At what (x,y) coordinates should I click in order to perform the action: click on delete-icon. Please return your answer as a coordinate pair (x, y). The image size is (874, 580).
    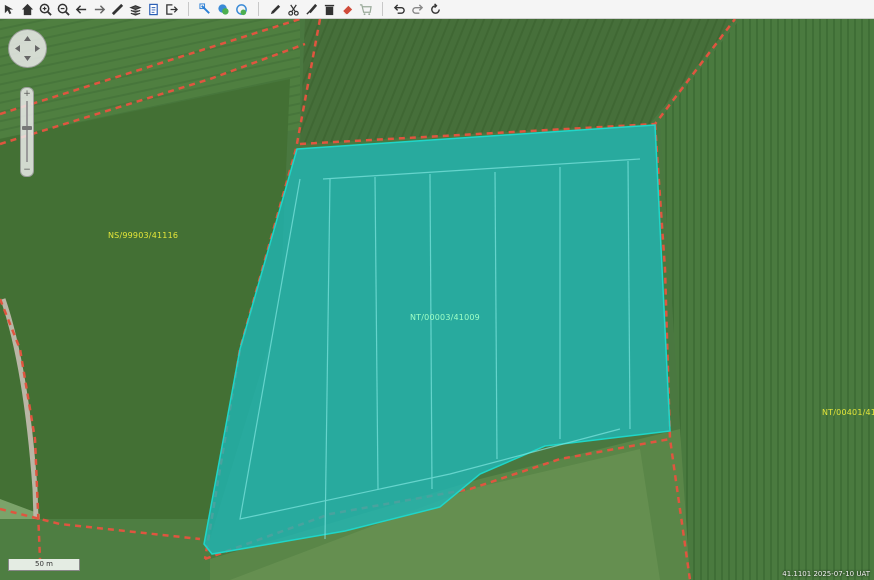
    Looking at the image, I should click on (329, 9).